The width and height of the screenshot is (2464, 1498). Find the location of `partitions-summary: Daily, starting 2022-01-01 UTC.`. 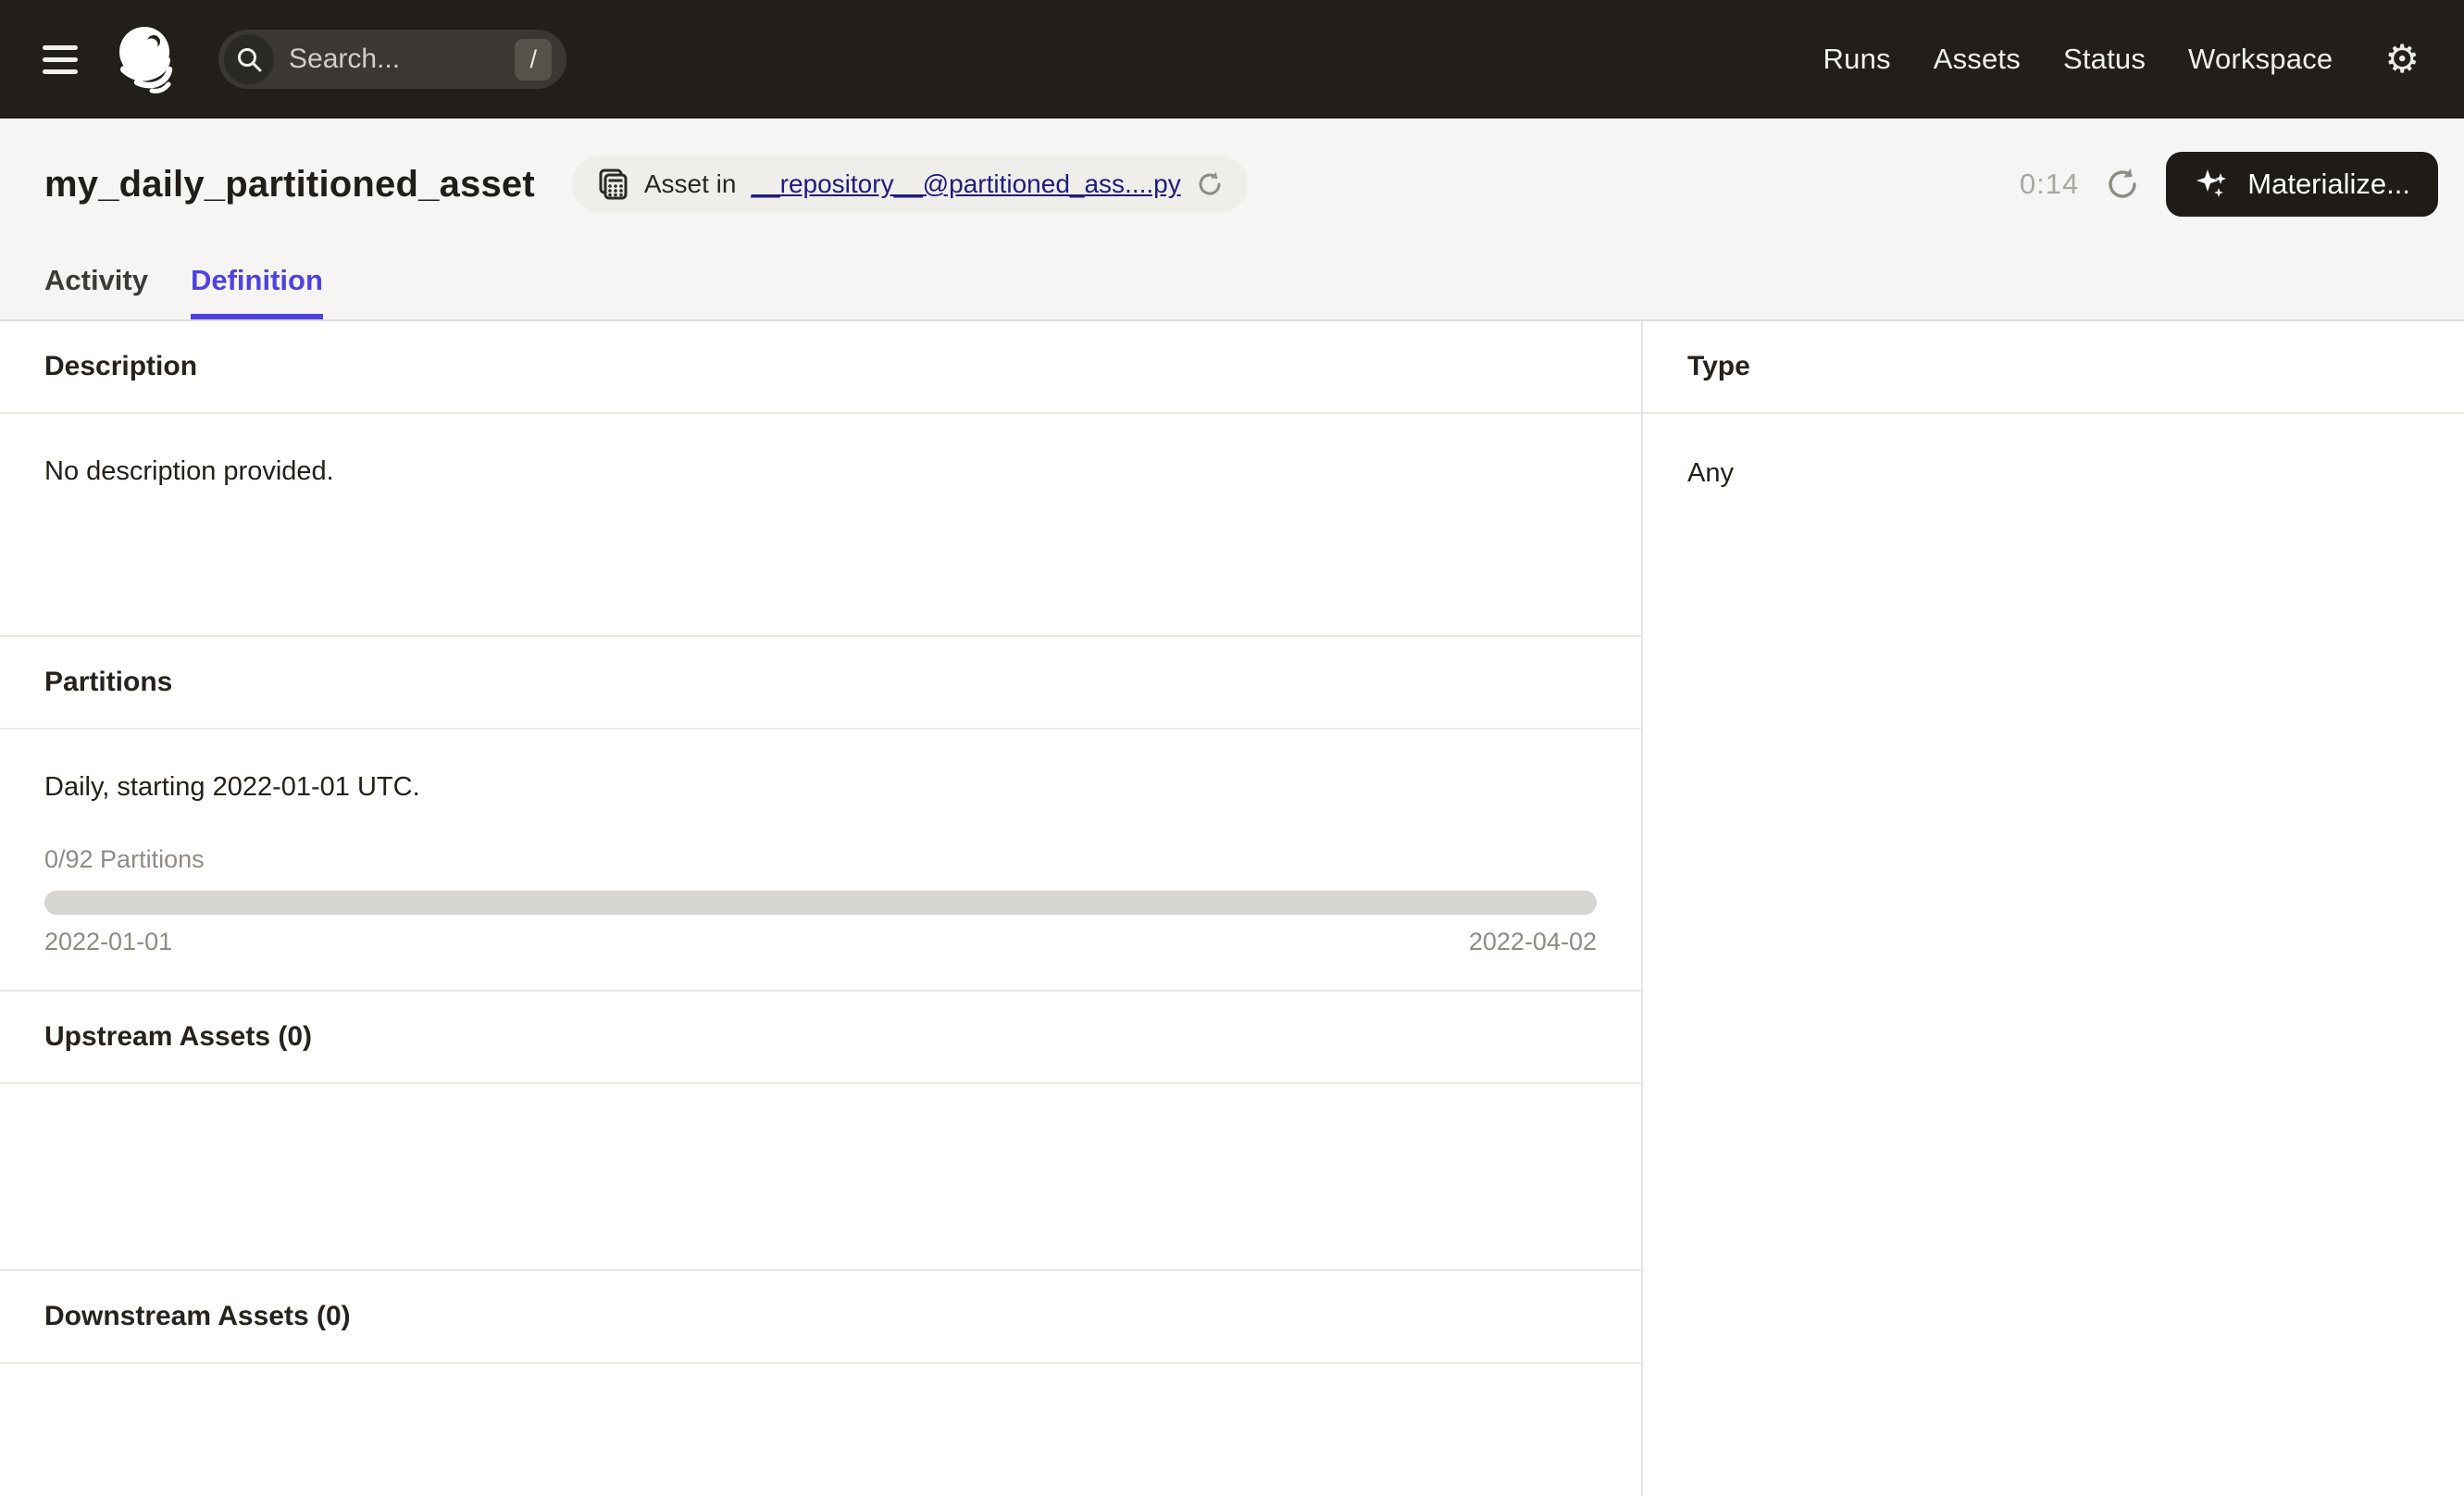

partitions-summary: Daily, starting 2022-01-01 UTC. is located at coordinates (232, 787).